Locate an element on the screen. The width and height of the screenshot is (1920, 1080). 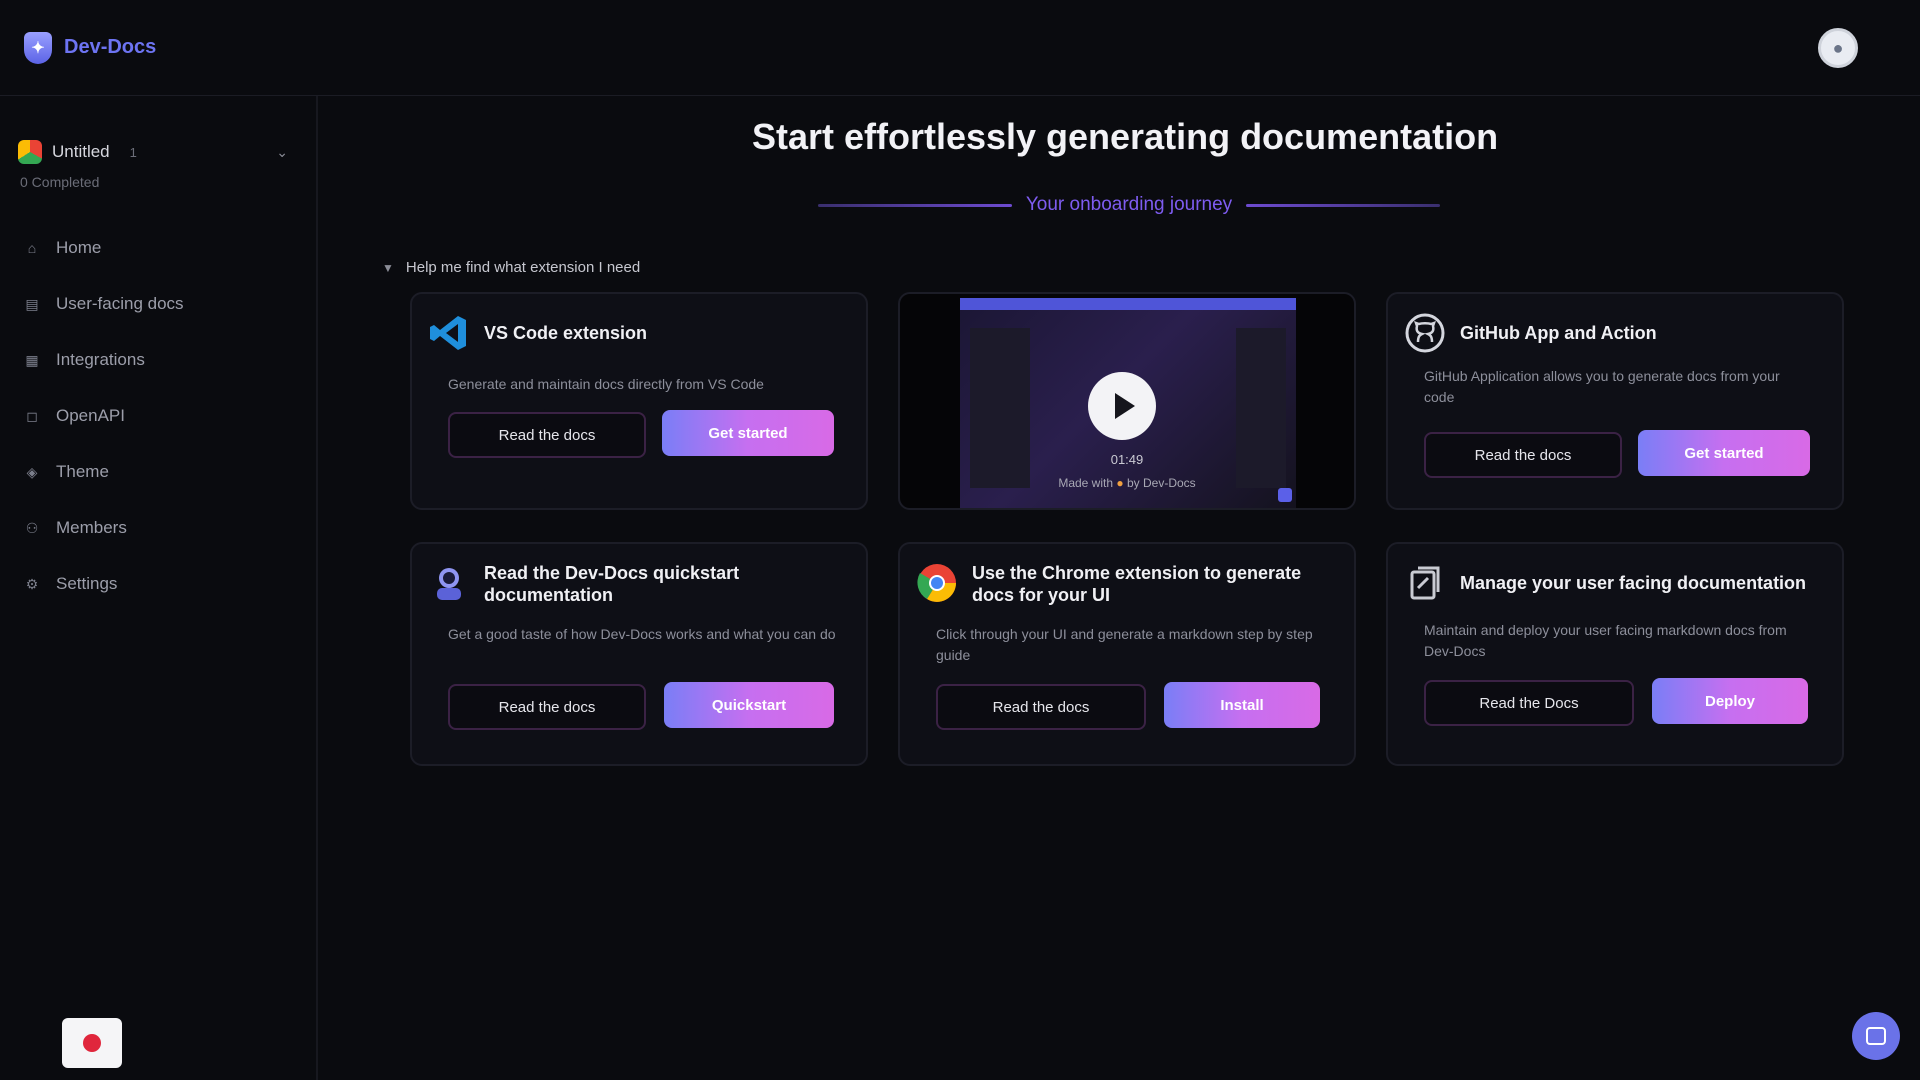
sidebar-item-label: Theme is located at coordinates (82, 471).